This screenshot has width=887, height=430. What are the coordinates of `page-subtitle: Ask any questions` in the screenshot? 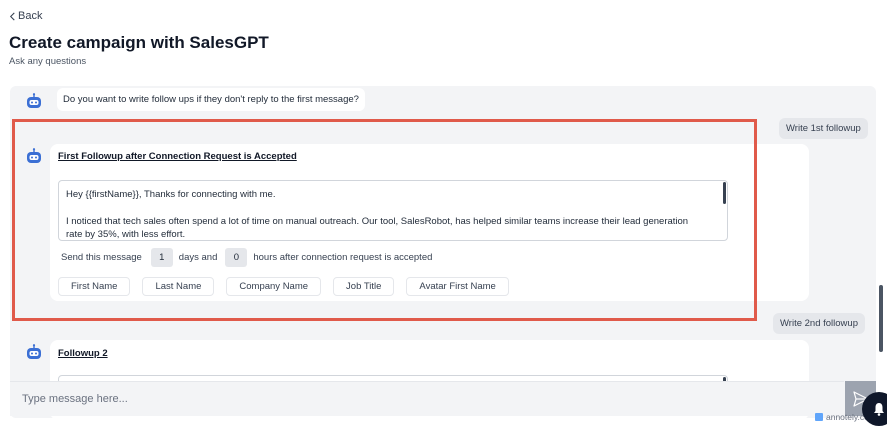 It's located at (48, 61).